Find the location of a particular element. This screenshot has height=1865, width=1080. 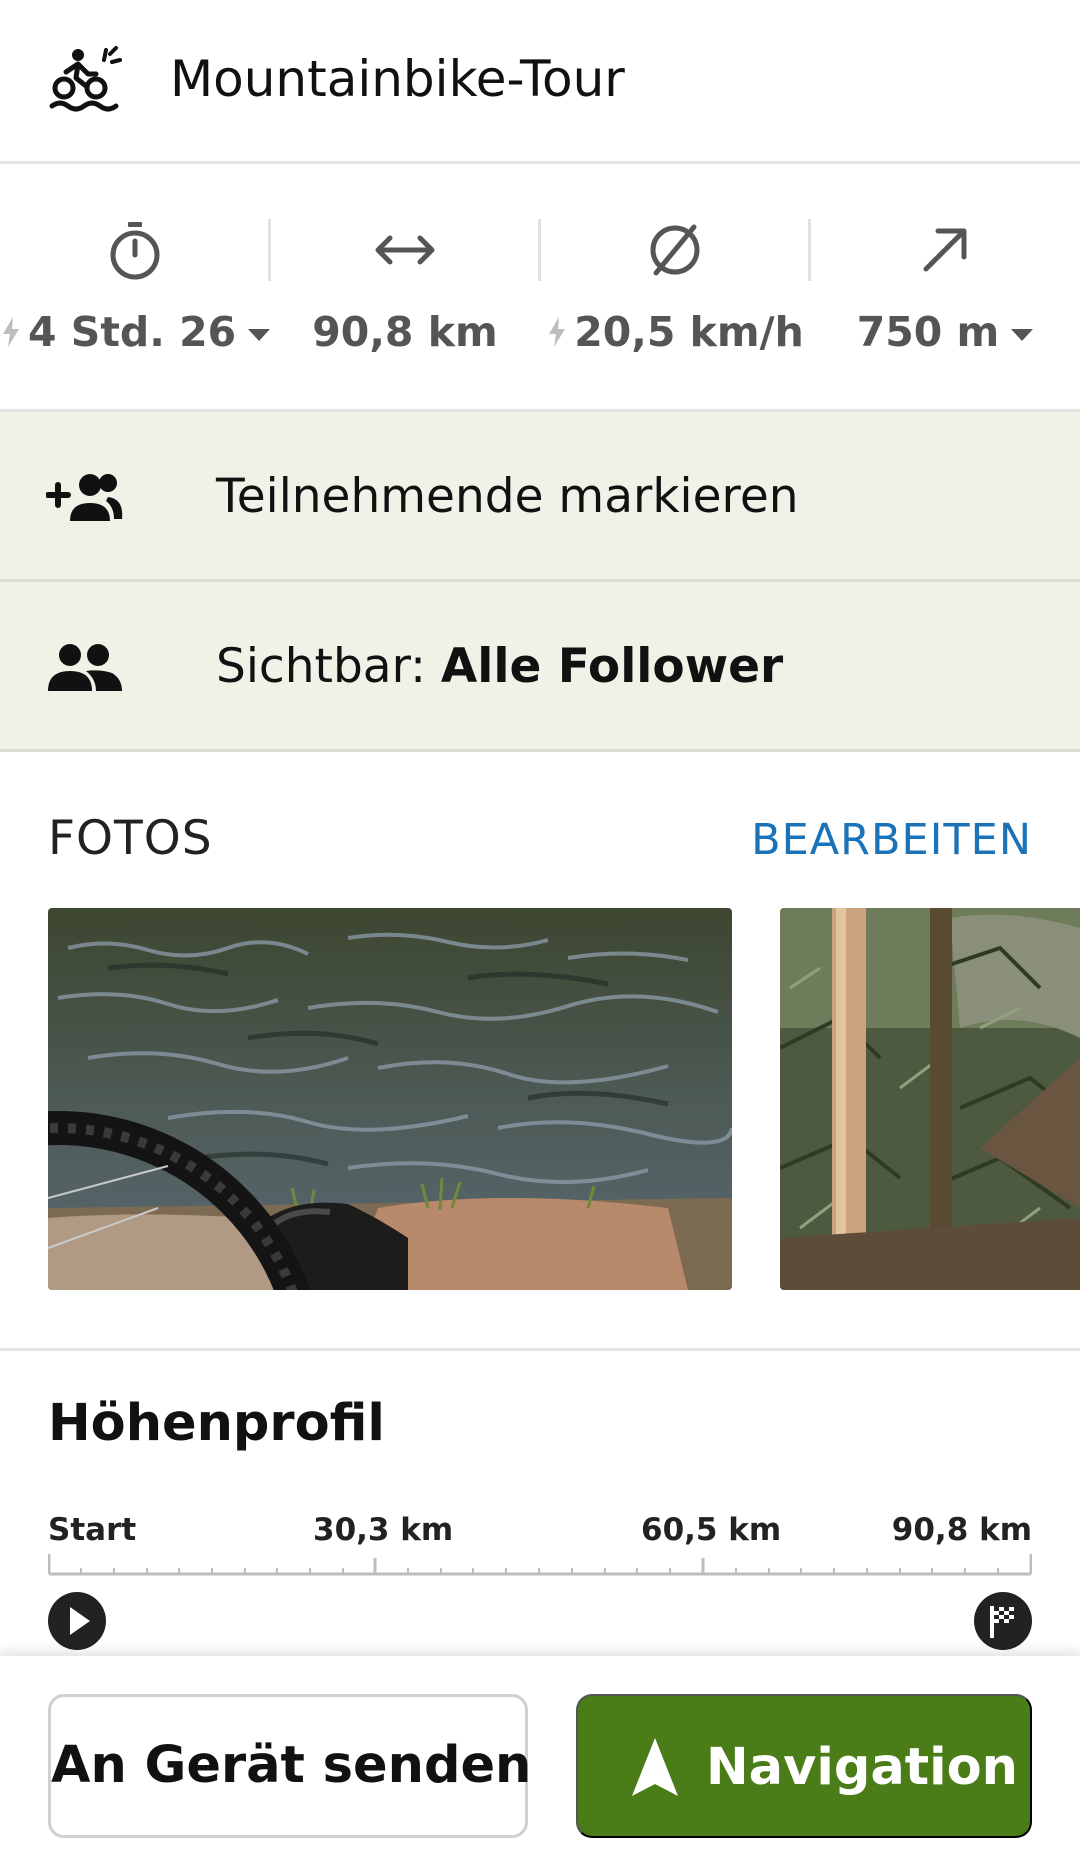

photos-section-title: FOTOS is located at coordinates (130, 838).